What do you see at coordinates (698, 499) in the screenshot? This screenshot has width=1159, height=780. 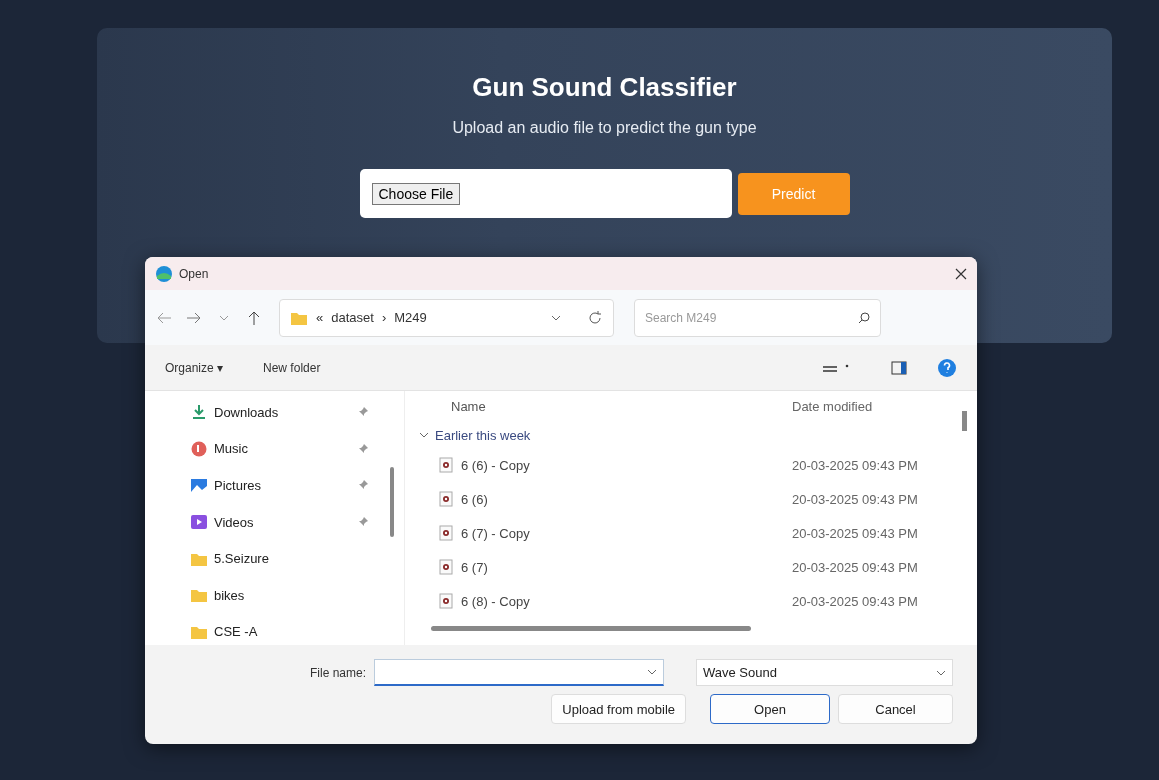 I see `file-row: 6 (6) 20-03-2025 09:43 PM` at bounding box center [698, 499].